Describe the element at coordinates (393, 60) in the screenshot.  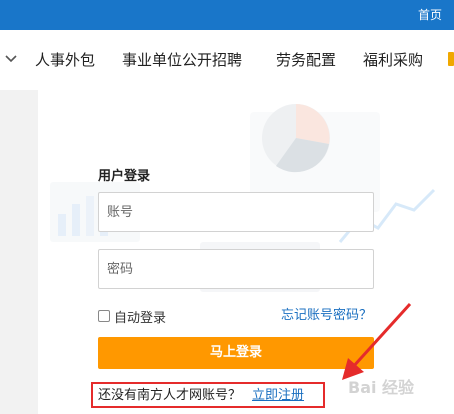
I see `nav-item-welfare-purchase: 福利采购` at that location.